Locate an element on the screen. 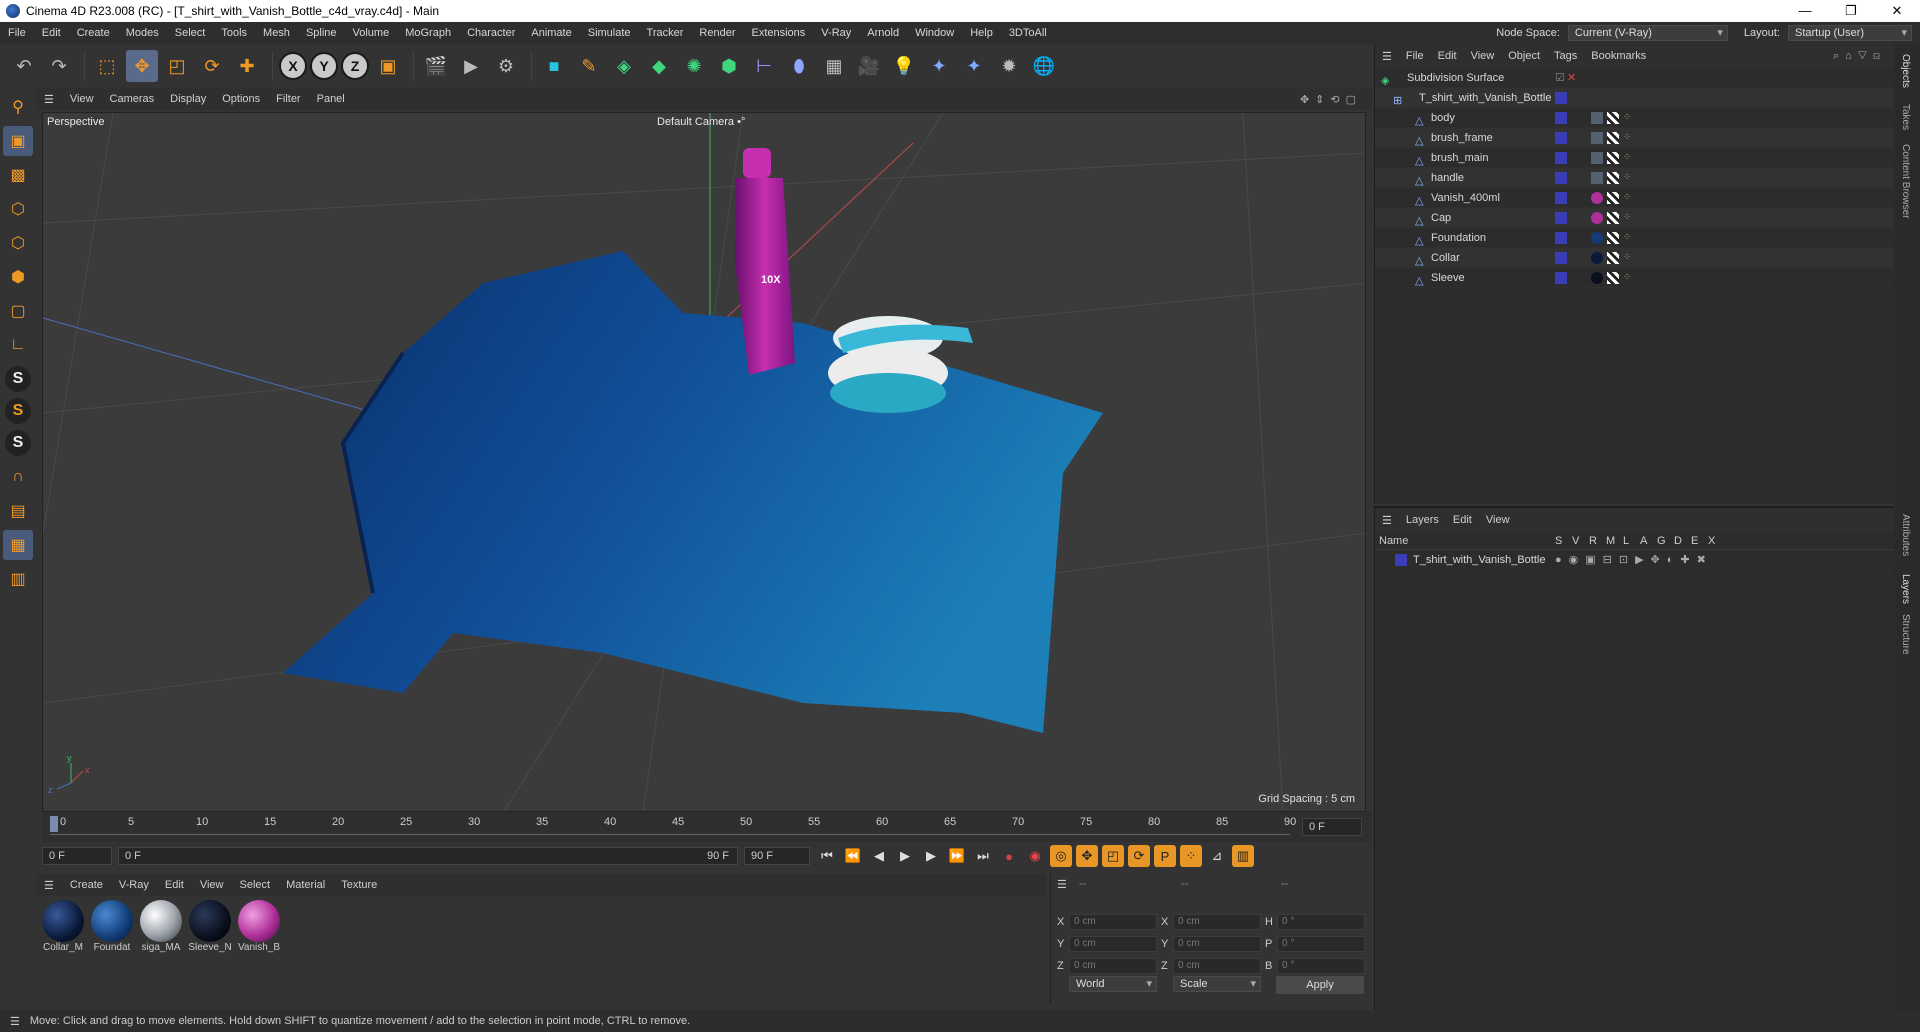  material-menu-material: Material is located at coordinates (305, 885).